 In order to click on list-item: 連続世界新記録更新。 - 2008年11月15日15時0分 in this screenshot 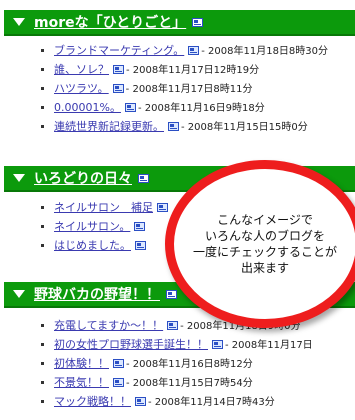, I will do `click(179, 126)`.